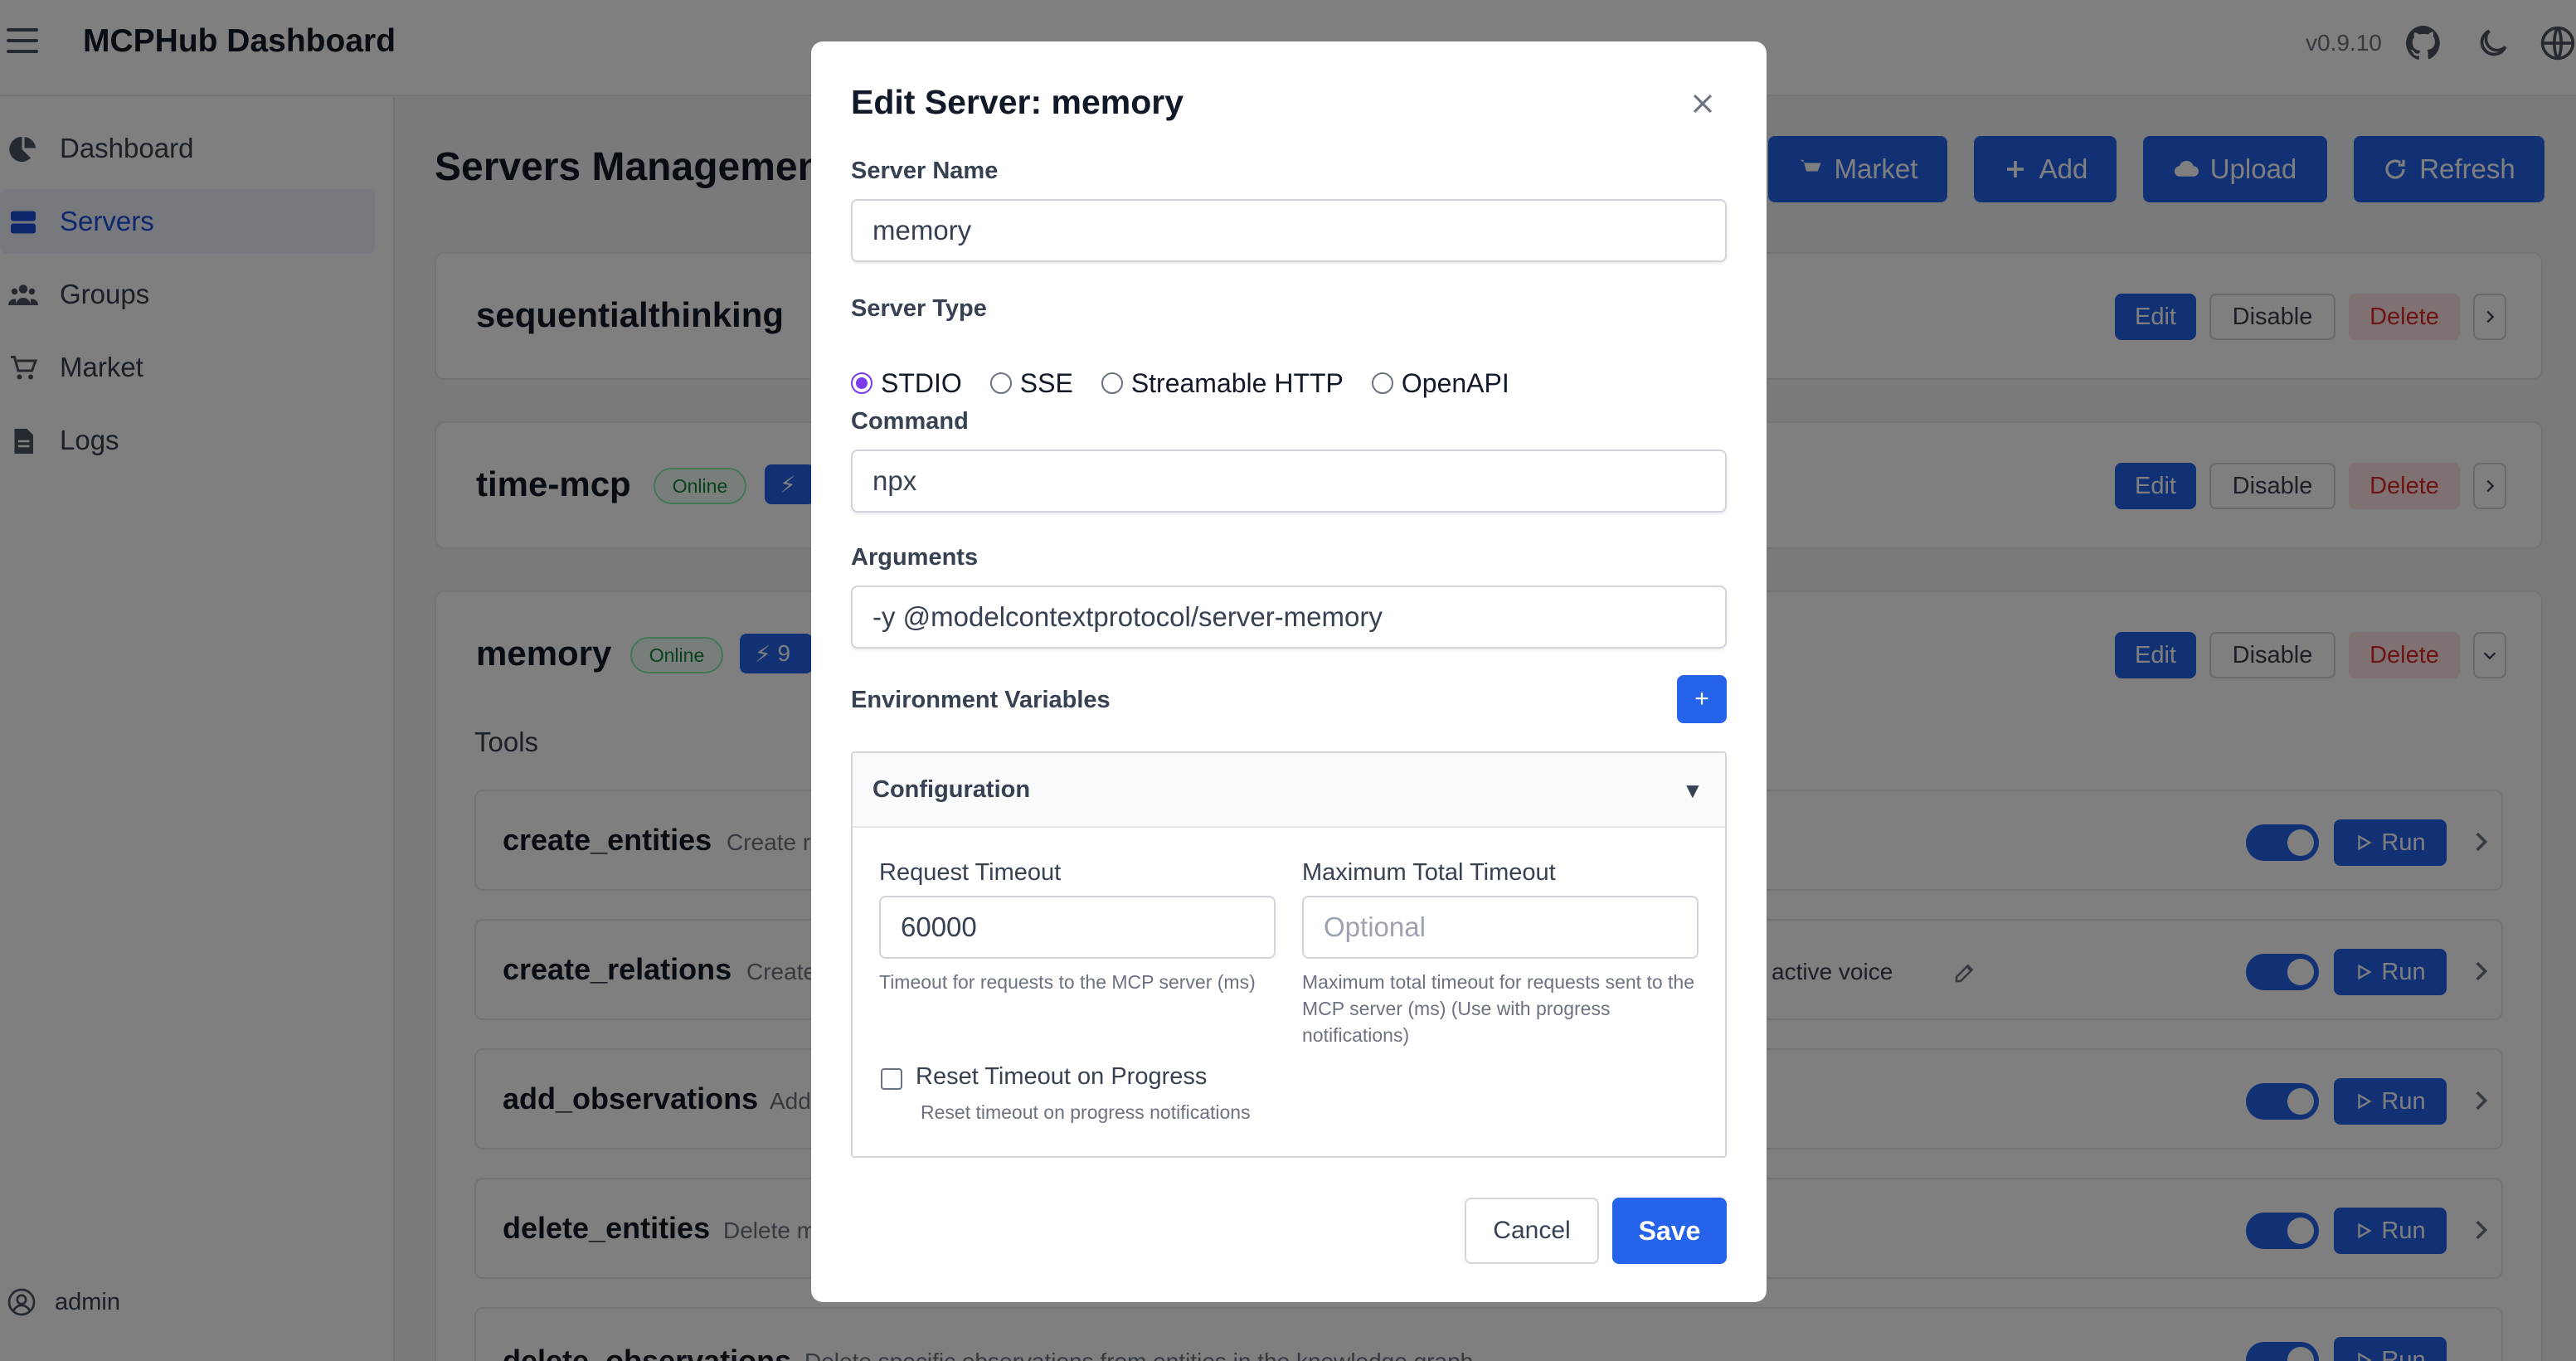  I want to click on server-type-radio-group: STDIO SSE Streamable HTTP OpenAPI, so click(1195, 383).